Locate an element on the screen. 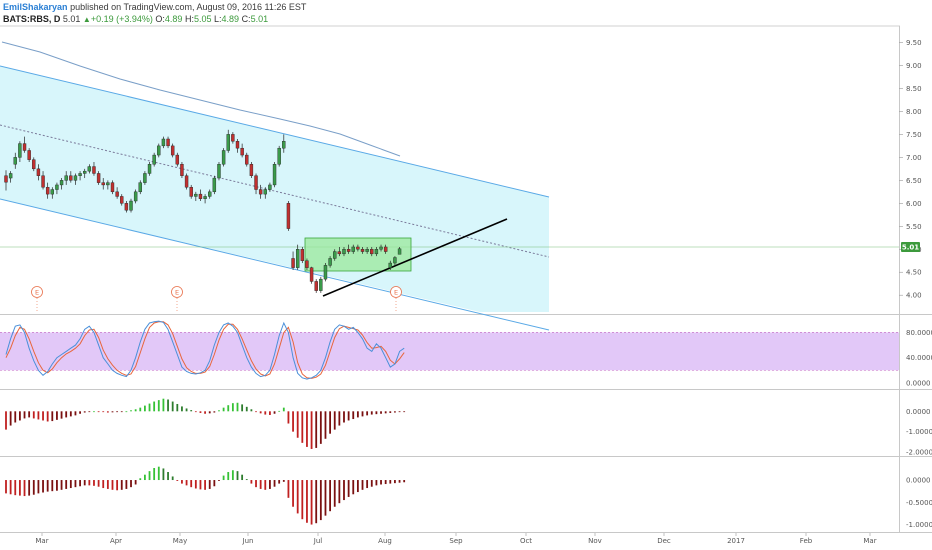  price-tick-label: 8.50 is located at coordinates (914, 89).